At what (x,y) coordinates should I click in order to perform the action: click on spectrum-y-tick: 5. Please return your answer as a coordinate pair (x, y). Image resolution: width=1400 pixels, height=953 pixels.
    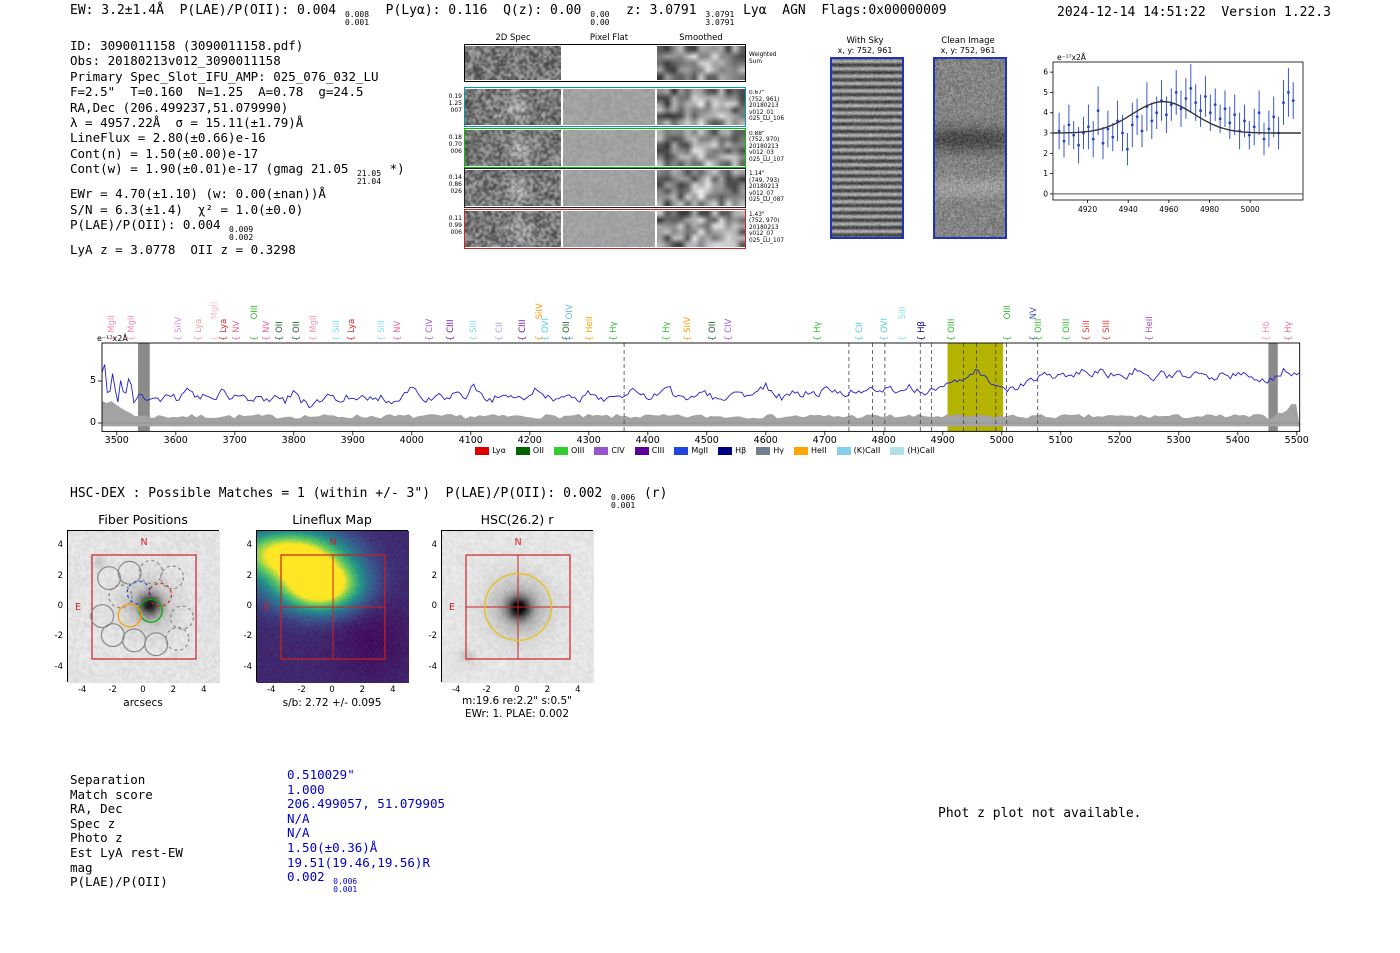
    Looking at the image, I should click on (92, 380).